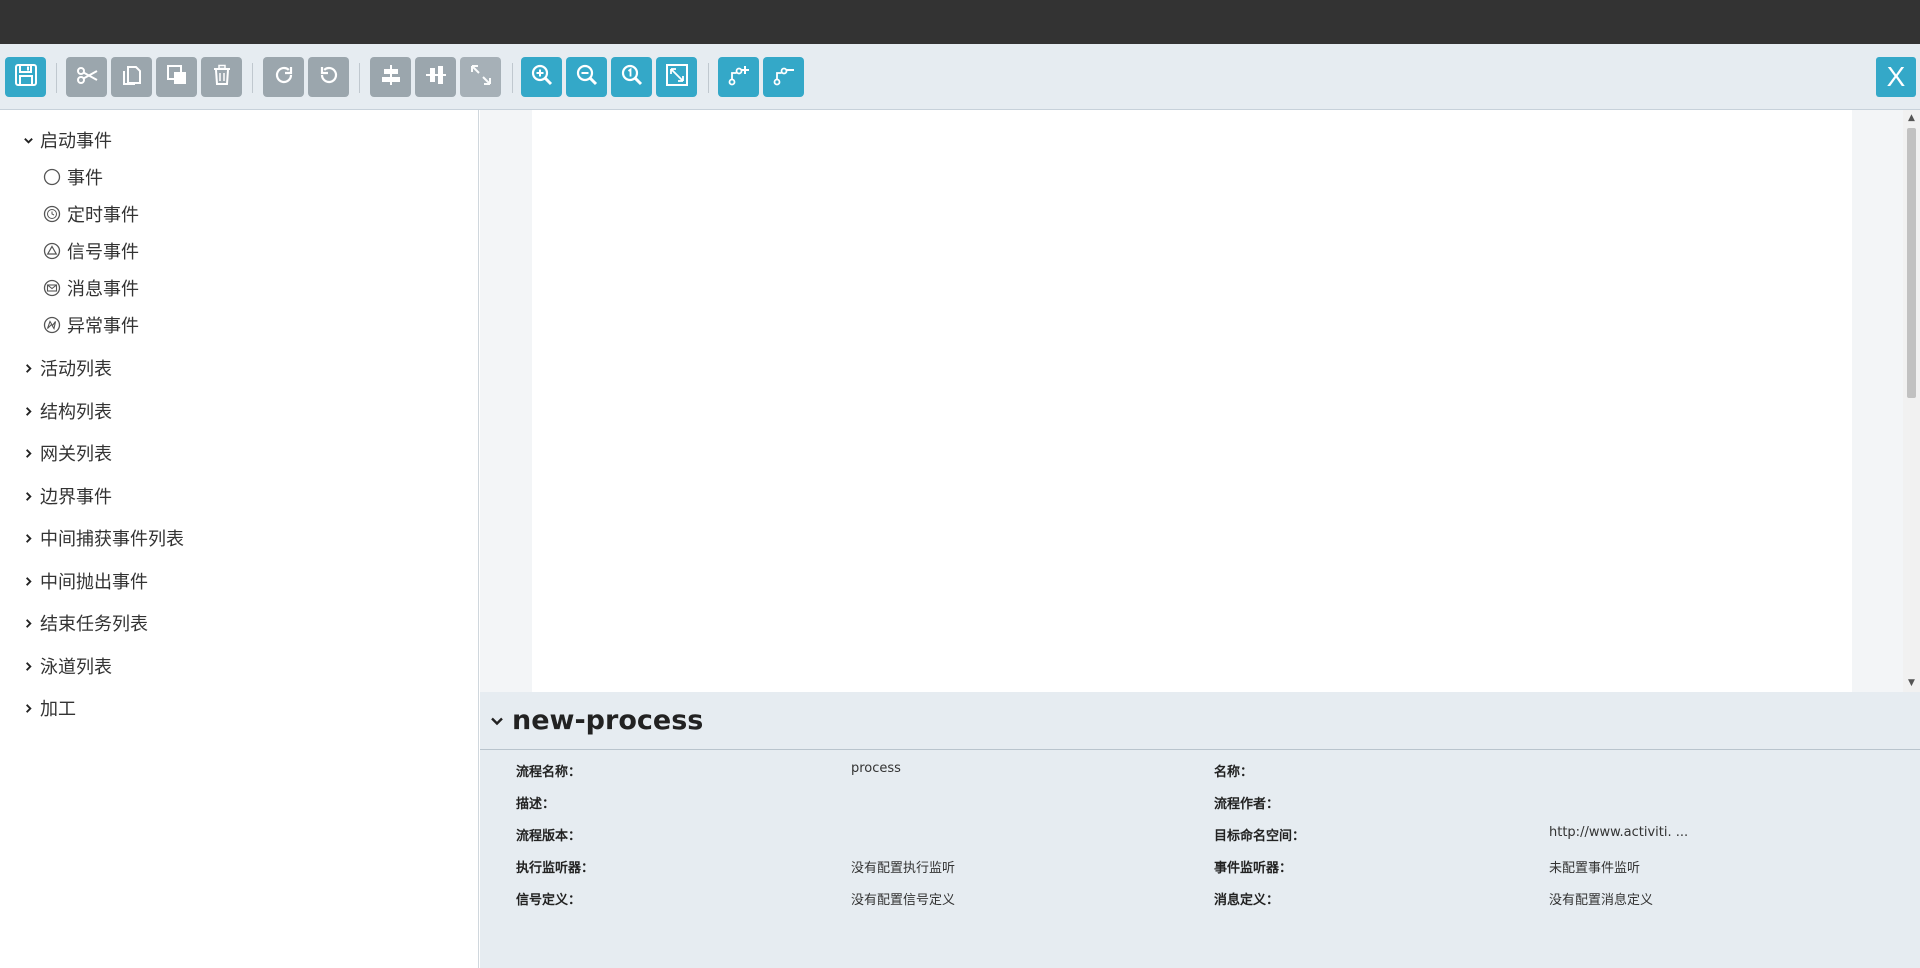 The height and width of the screenshot is (968, 1920). What do you see at coordinates (1911, 401) in the screenshot?
I see `canvas-vertical-scrollbar: ▲ ▼` at bounding box center [1911, 401].